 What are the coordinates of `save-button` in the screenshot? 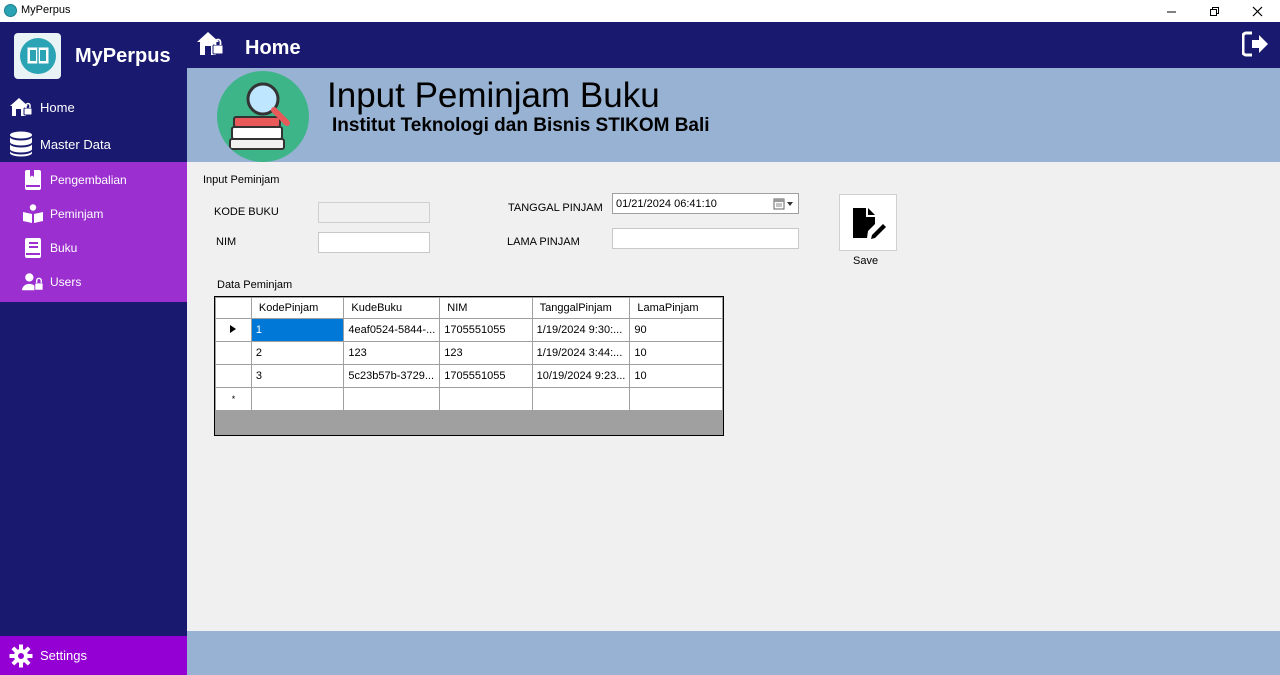 It's located at (868, 222).